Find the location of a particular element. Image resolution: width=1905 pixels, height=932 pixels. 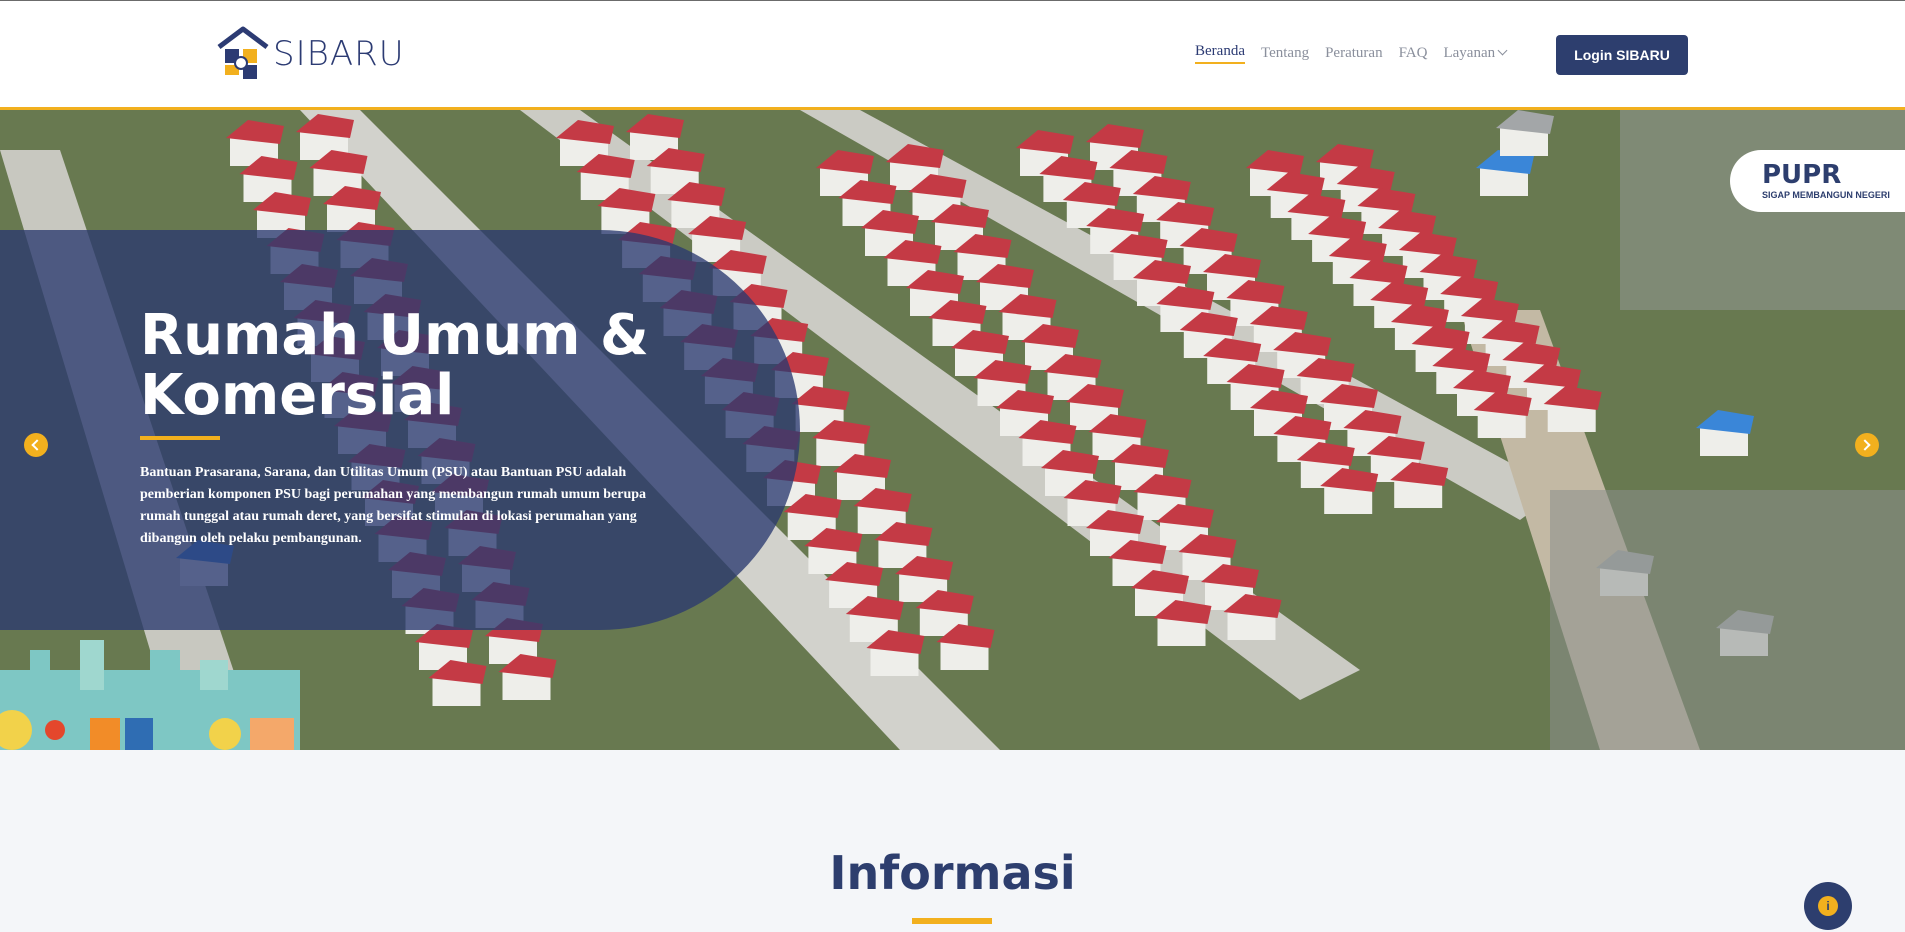

chat-icon: i is located at coordinates (1828, 906).